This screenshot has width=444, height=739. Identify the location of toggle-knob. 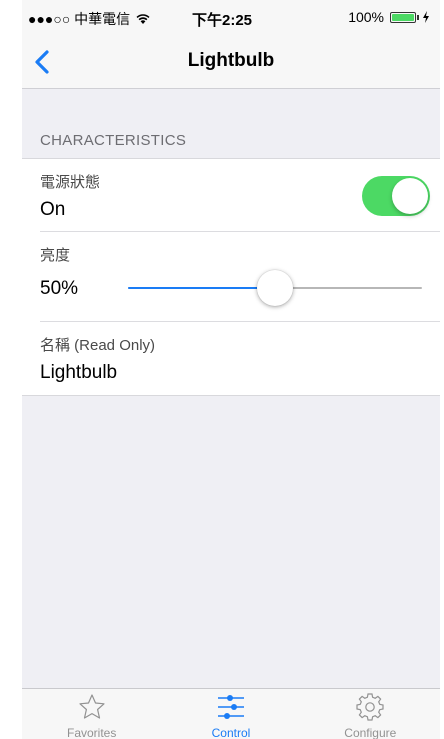
(410, 196).